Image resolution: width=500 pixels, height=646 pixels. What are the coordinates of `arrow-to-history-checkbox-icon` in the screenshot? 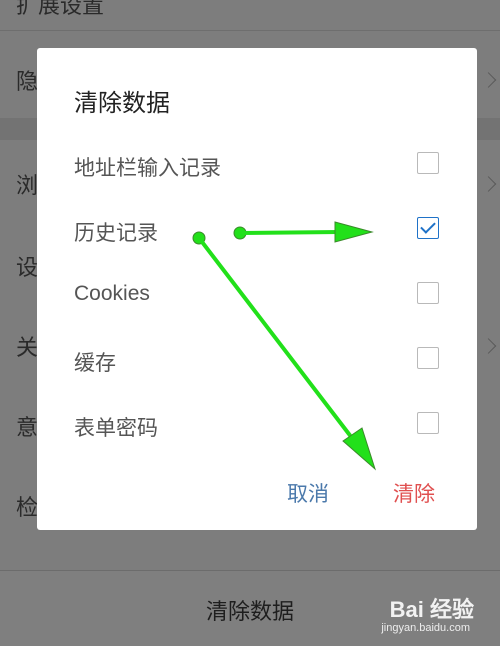 It's located at (303, 232).